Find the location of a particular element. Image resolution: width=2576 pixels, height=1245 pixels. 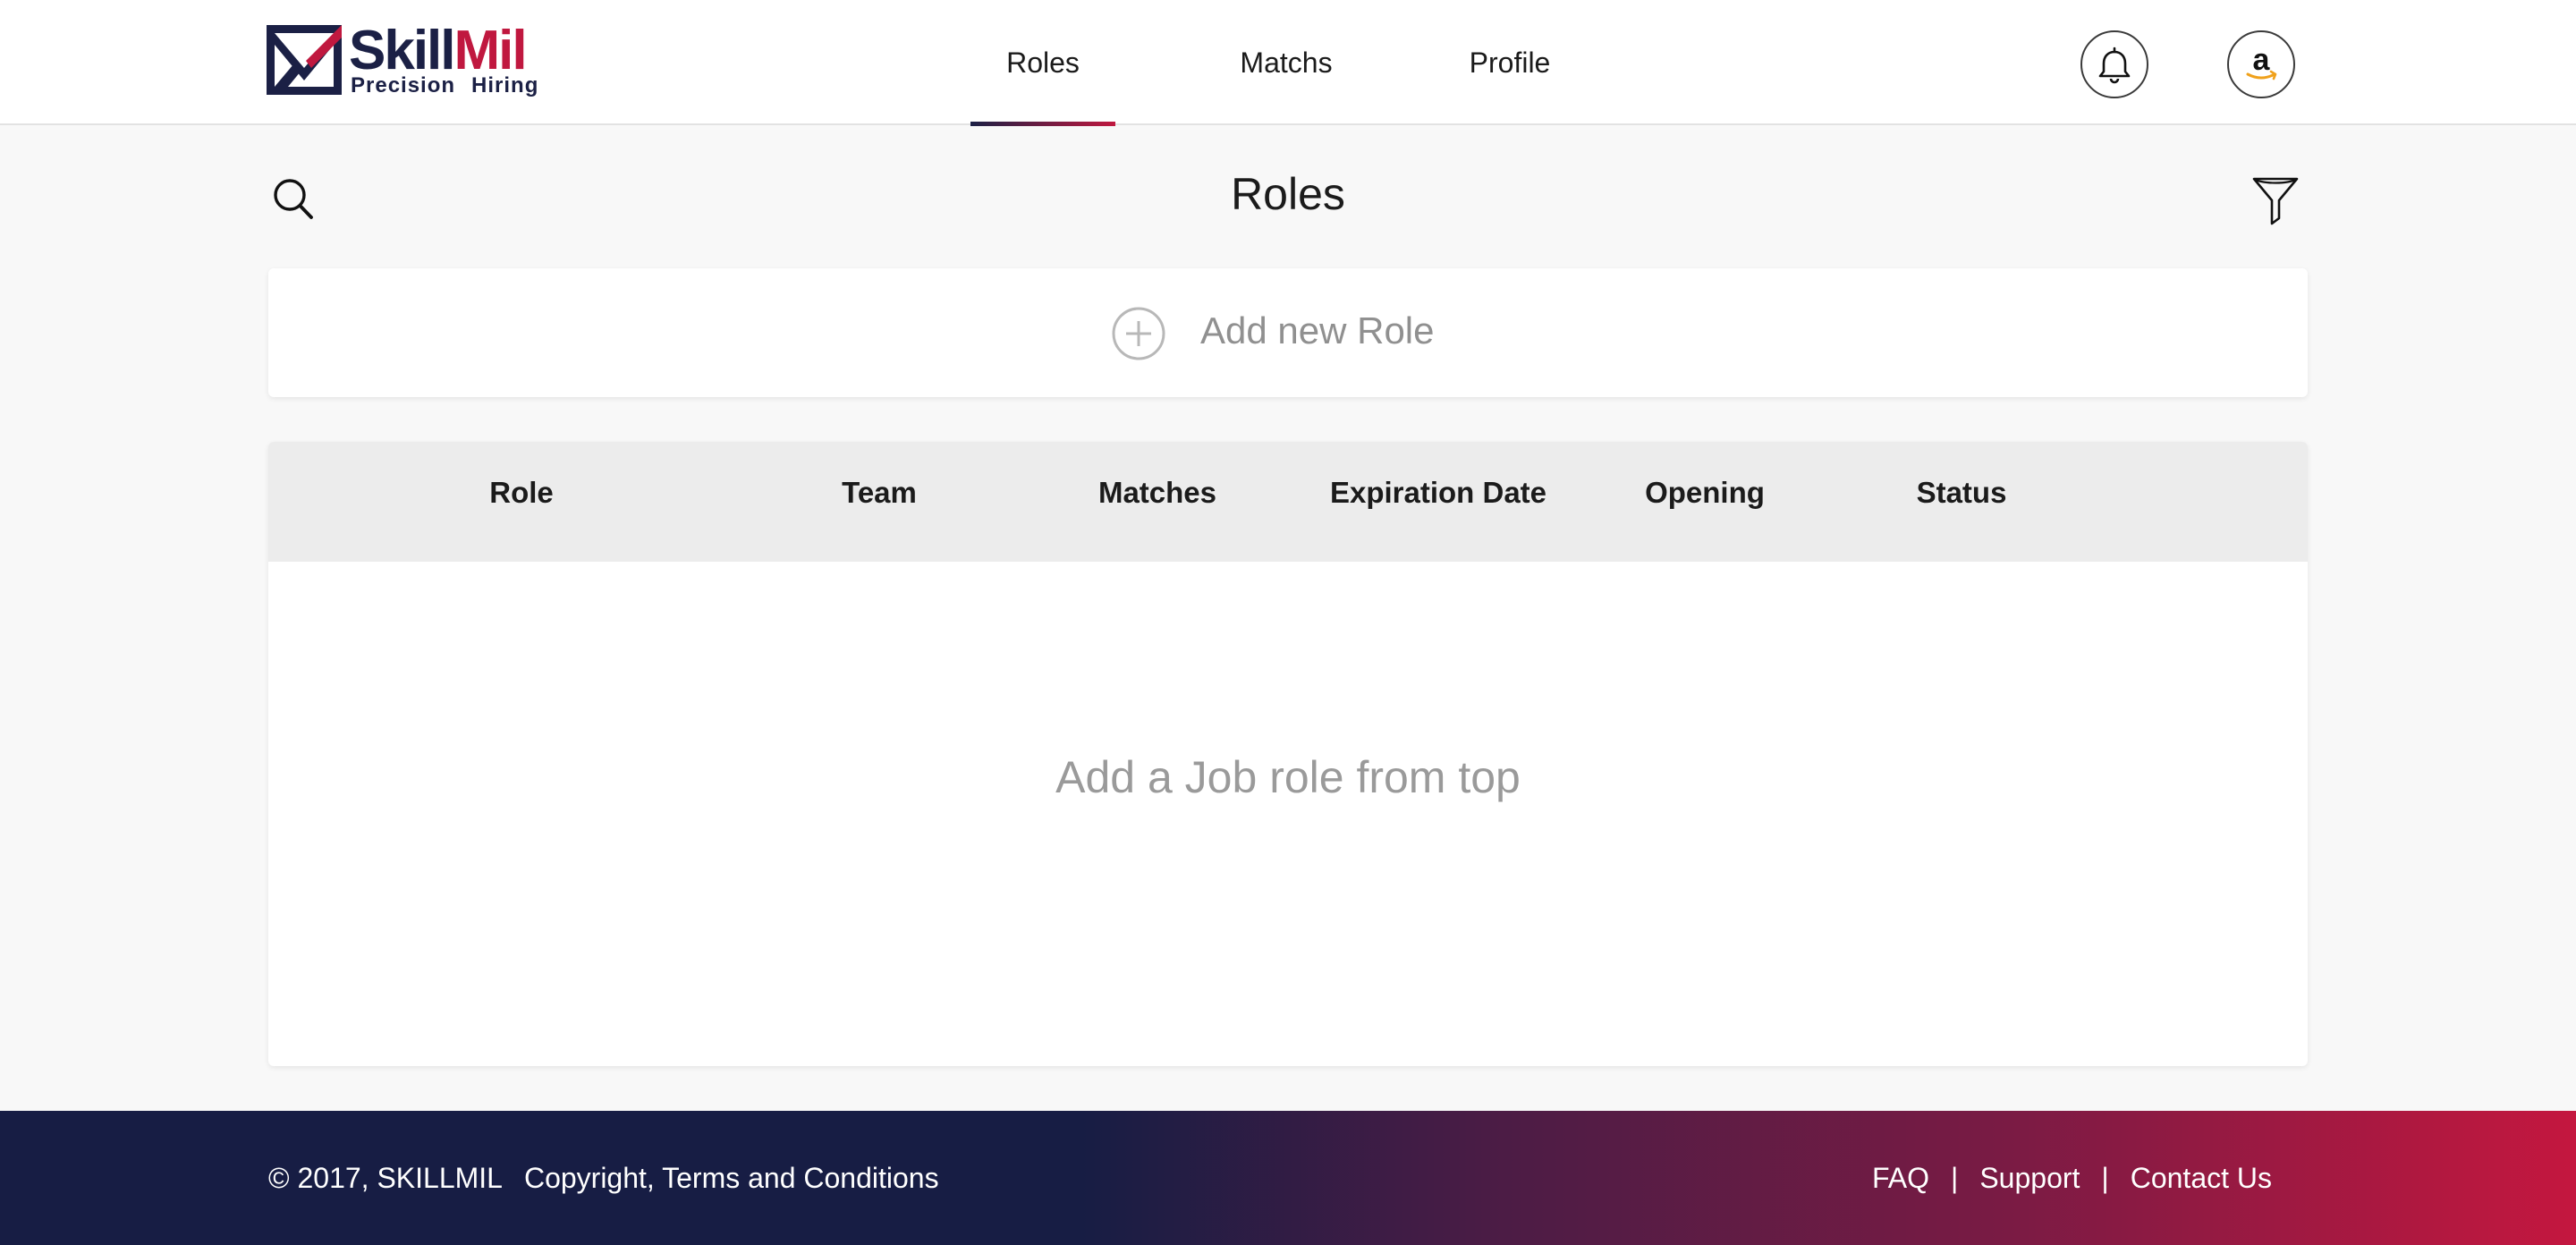

column-header-role: Role is located at coordinates (521, 502).